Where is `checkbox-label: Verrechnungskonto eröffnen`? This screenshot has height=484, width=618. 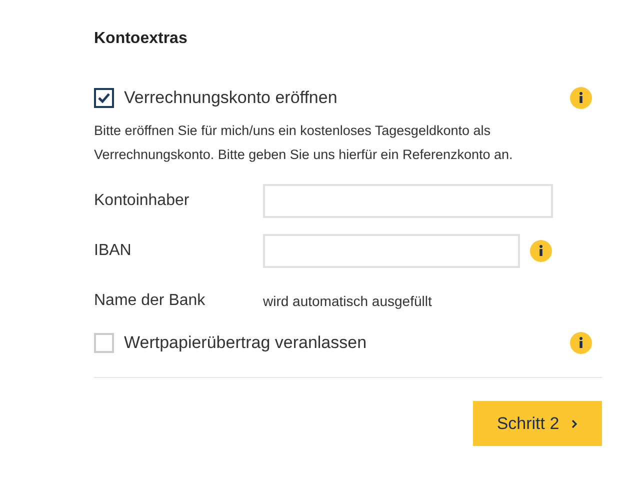
checkbox-label: Verrechnungskonto eröffnen is located at coordinates (231, 98).